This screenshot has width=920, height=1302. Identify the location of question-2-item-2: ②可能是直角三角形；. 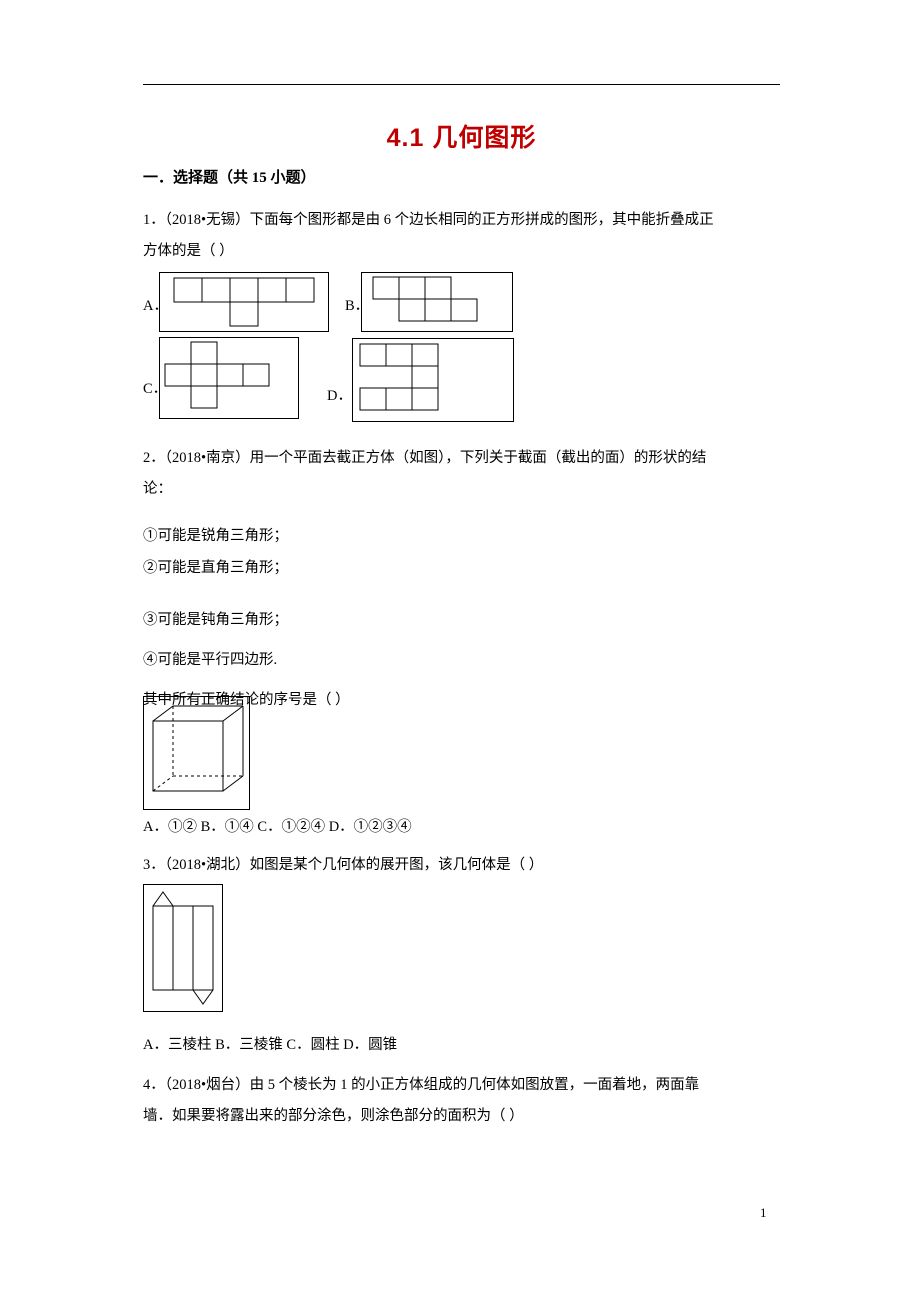
(215, 568).